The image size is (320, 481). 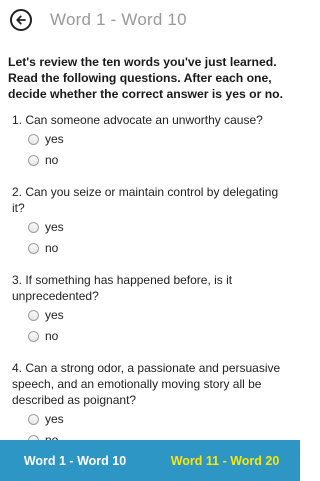 I want to click on footer-tab-bar: Word 1 - Word 10 Word 11 - Word 20, so click(x=150, y=460).